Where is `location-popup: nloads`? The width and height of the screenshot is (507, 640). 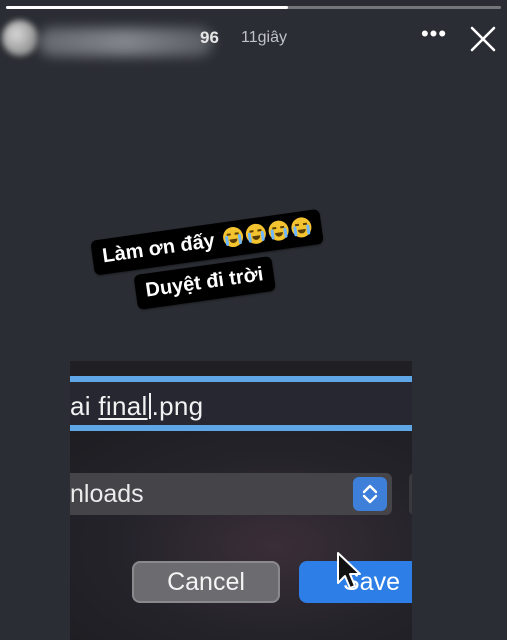
location-popup: nloads is located at coordinates (231, 494).